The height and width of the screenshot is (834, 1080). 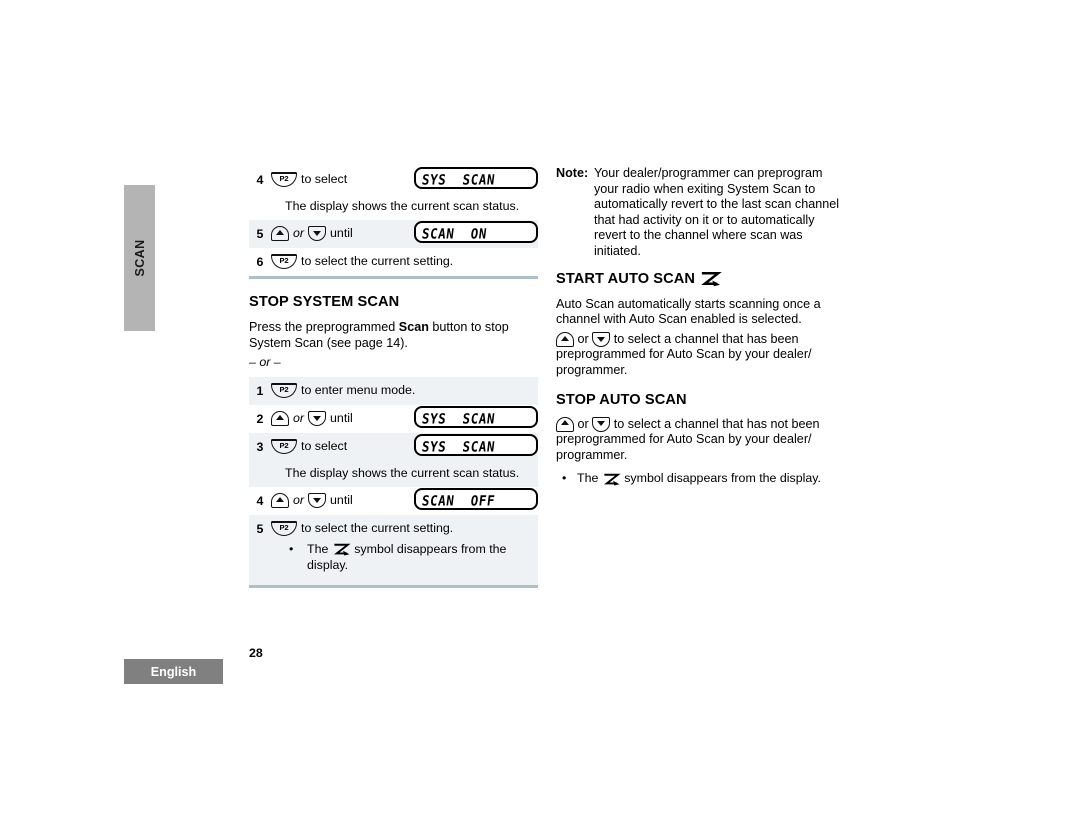 I want to click on bullet-text-after: symbol disappears from the display., so click(x=720, y=478).